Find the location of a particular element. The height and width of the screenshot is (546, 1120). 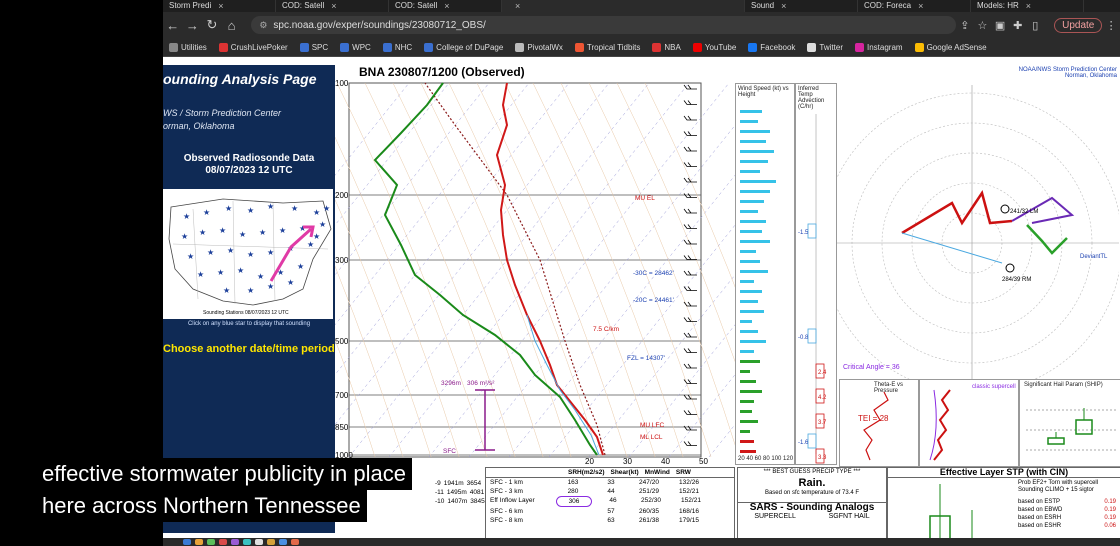

choose-date-link: Choose another date/time period is located at coordinates (249, 349).